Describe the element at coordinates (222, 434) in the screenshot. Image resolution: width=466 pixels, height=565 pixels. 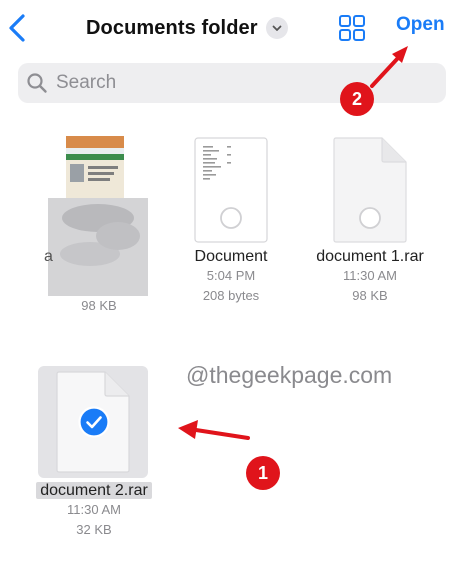
I see `arrow-to-selected-file` at that location.